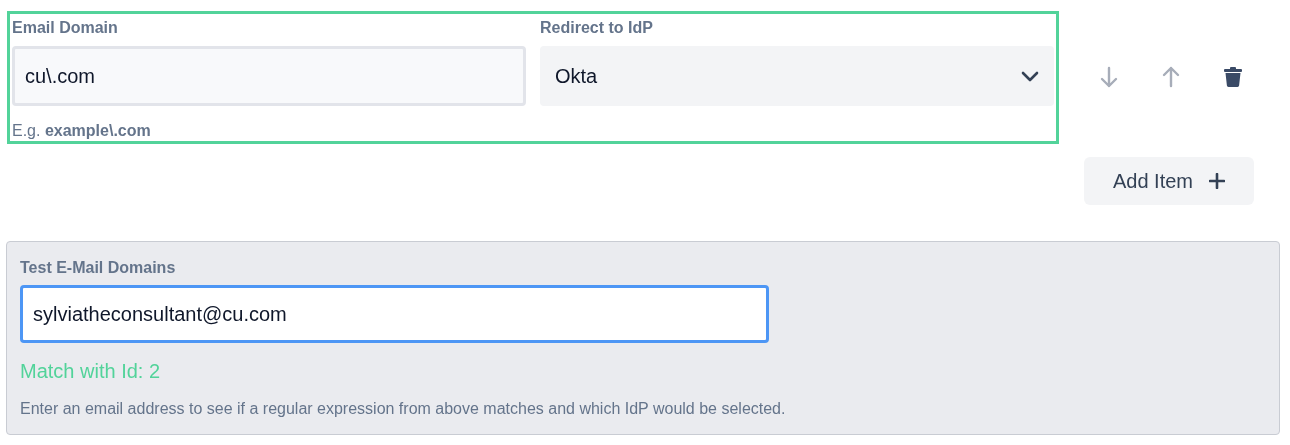  What do you see at coordinates (1109, 77) in the screenshot?
I see `arrow-down-icon` at bounding box center [1109, 77].